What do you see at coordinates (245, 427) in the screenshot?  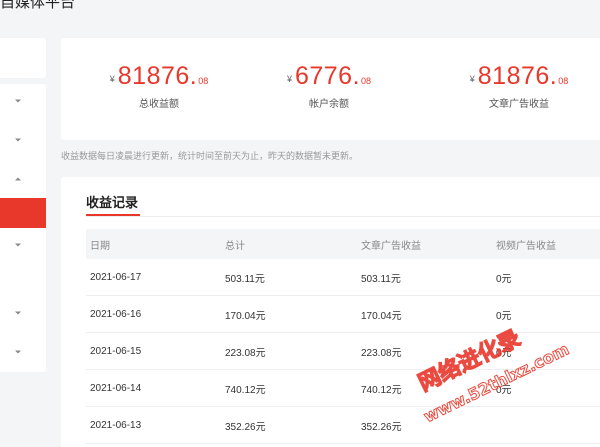 I see `cell-total: 352.26元` at bounding box center [245, 427].